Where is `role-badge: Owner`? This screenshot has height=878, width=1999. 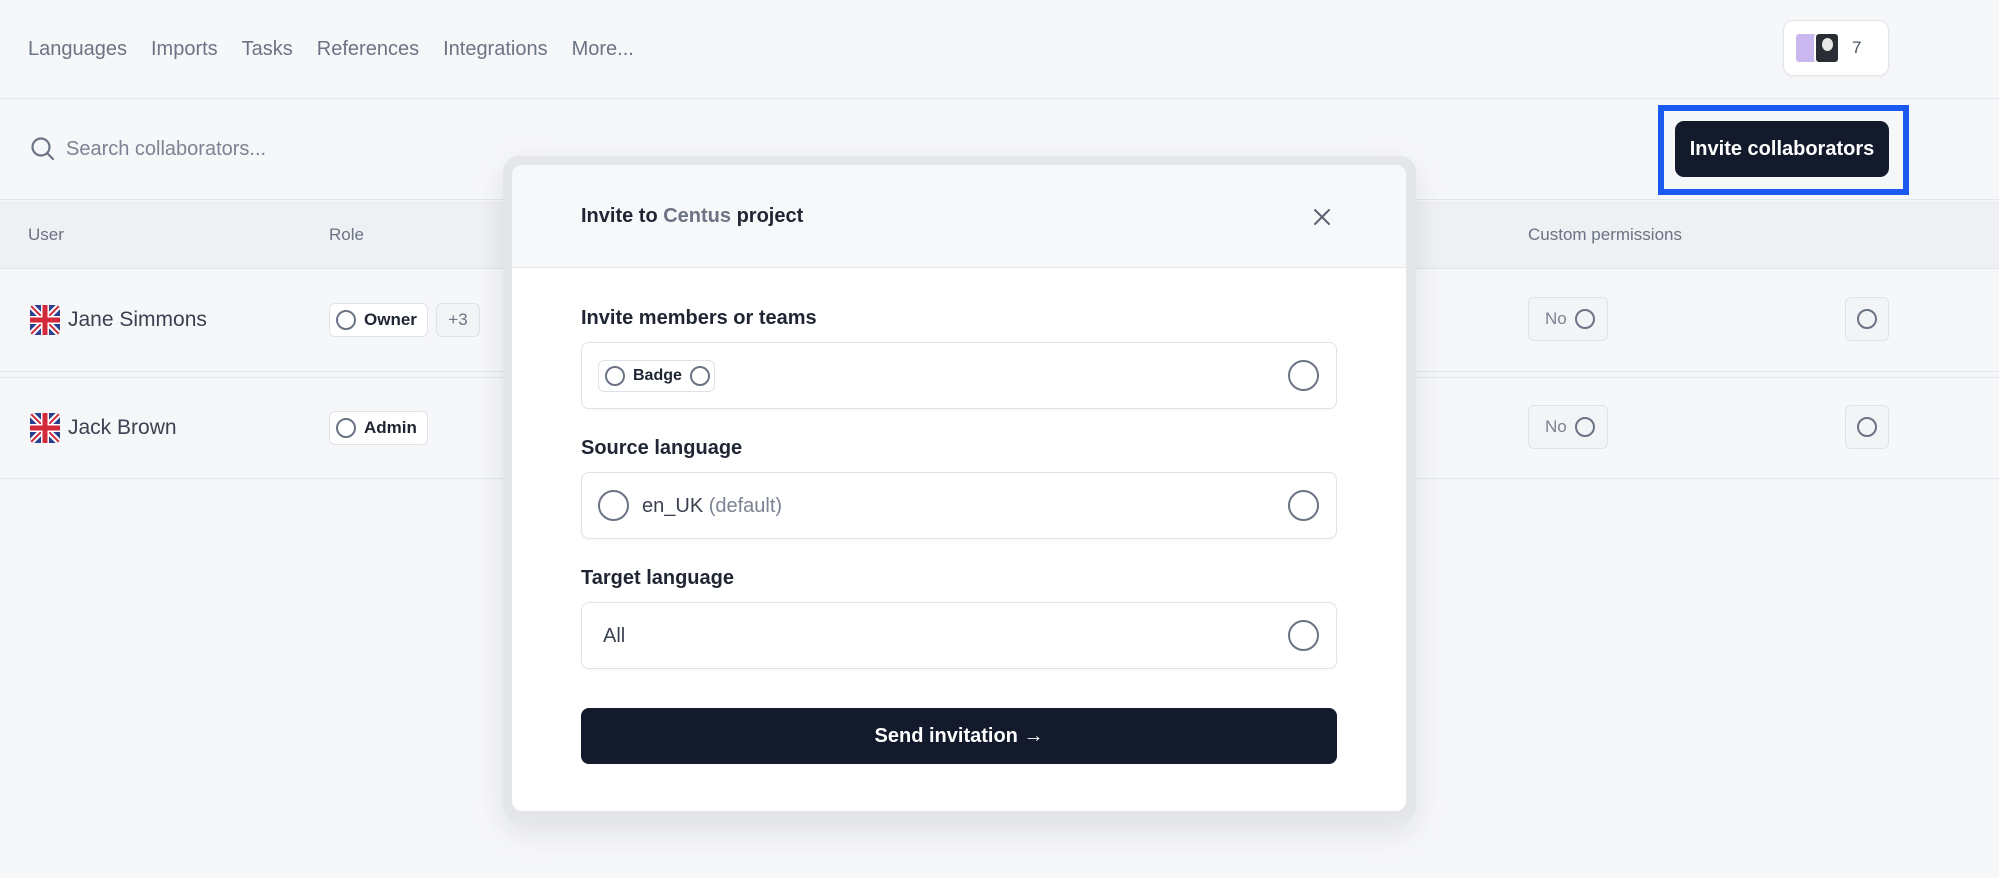 role-badge: Owner is located at coordinates (378, 320).